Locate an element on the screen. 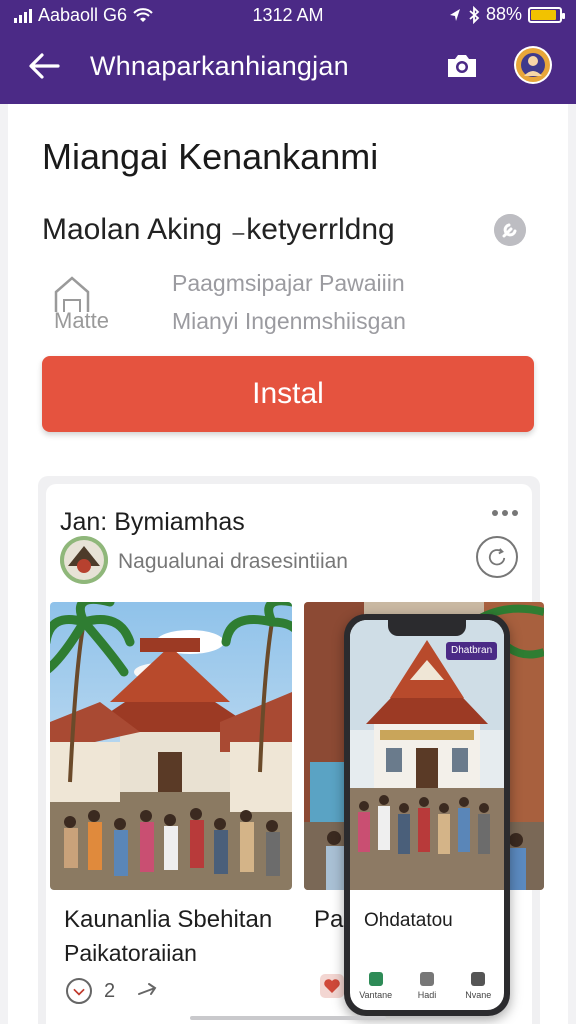  phone-bottom-nav: Vantane Hadi Nvane is located at coordinates (427, 988).